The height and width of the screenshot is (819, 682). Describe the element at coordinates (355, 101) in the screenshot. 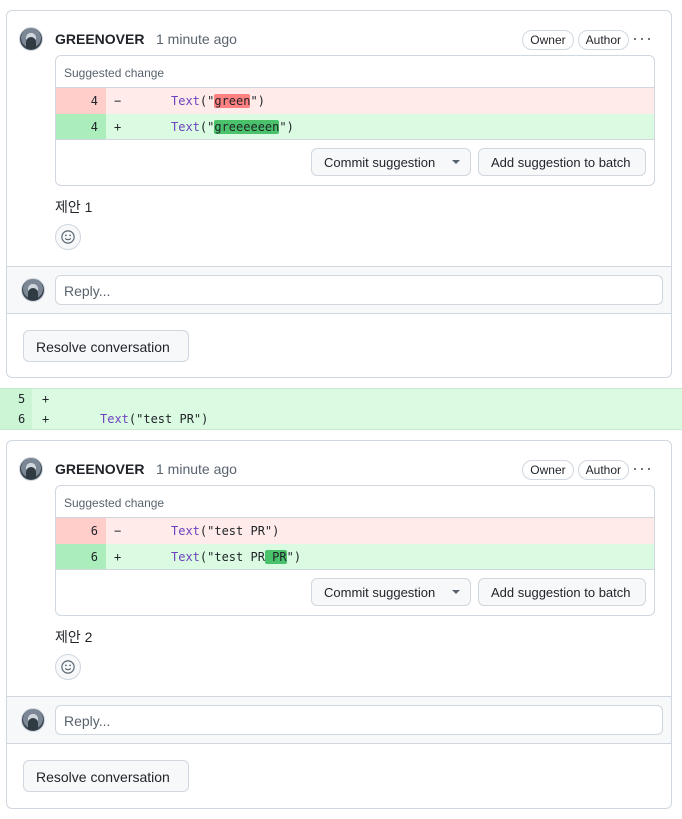

I see `deleted-line: 4 − Text("green")` at that location.